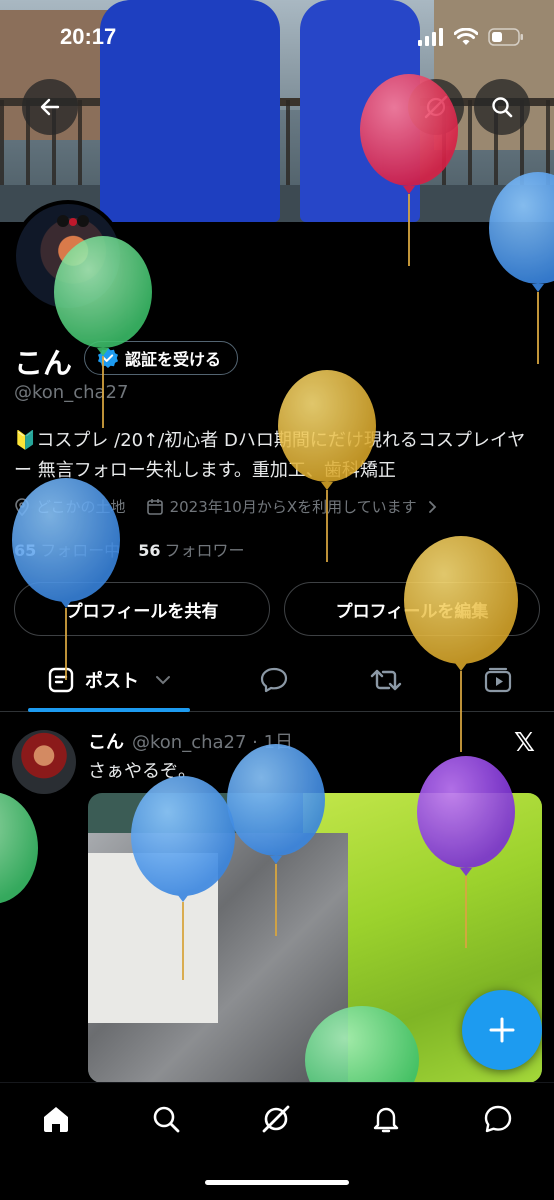  I want to click on repost-icon, so click(386, 680).